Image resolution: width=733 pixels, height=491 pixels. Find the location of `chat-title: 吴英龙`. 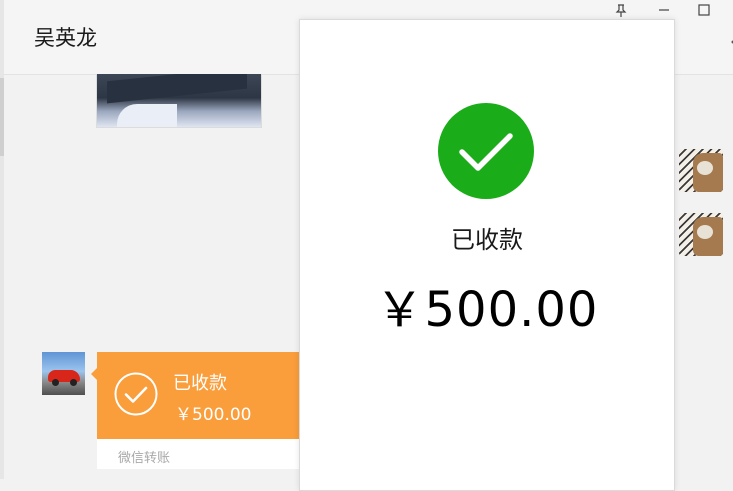

chat-title: 吴英龙 is located at coordinates (65, 37).